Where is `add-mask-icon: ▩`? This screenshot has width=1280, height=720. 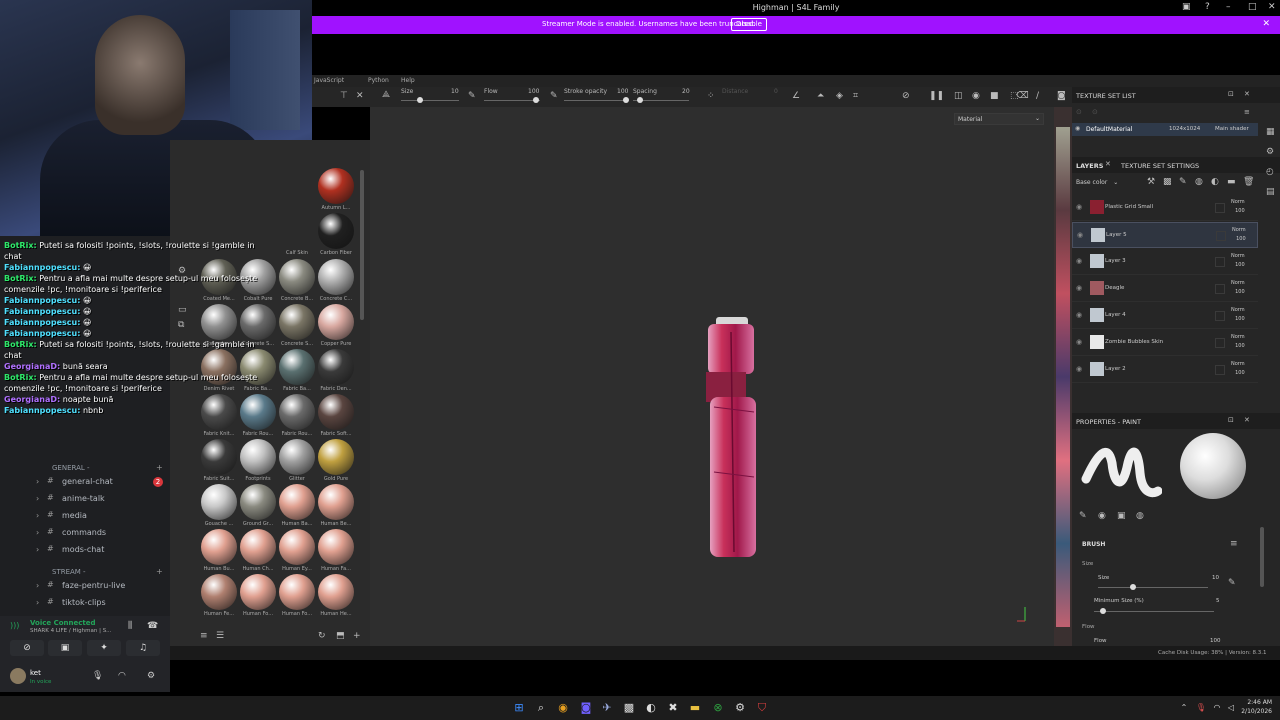 add-mask-icon: ▩ is located at coordinates (1167, 182).